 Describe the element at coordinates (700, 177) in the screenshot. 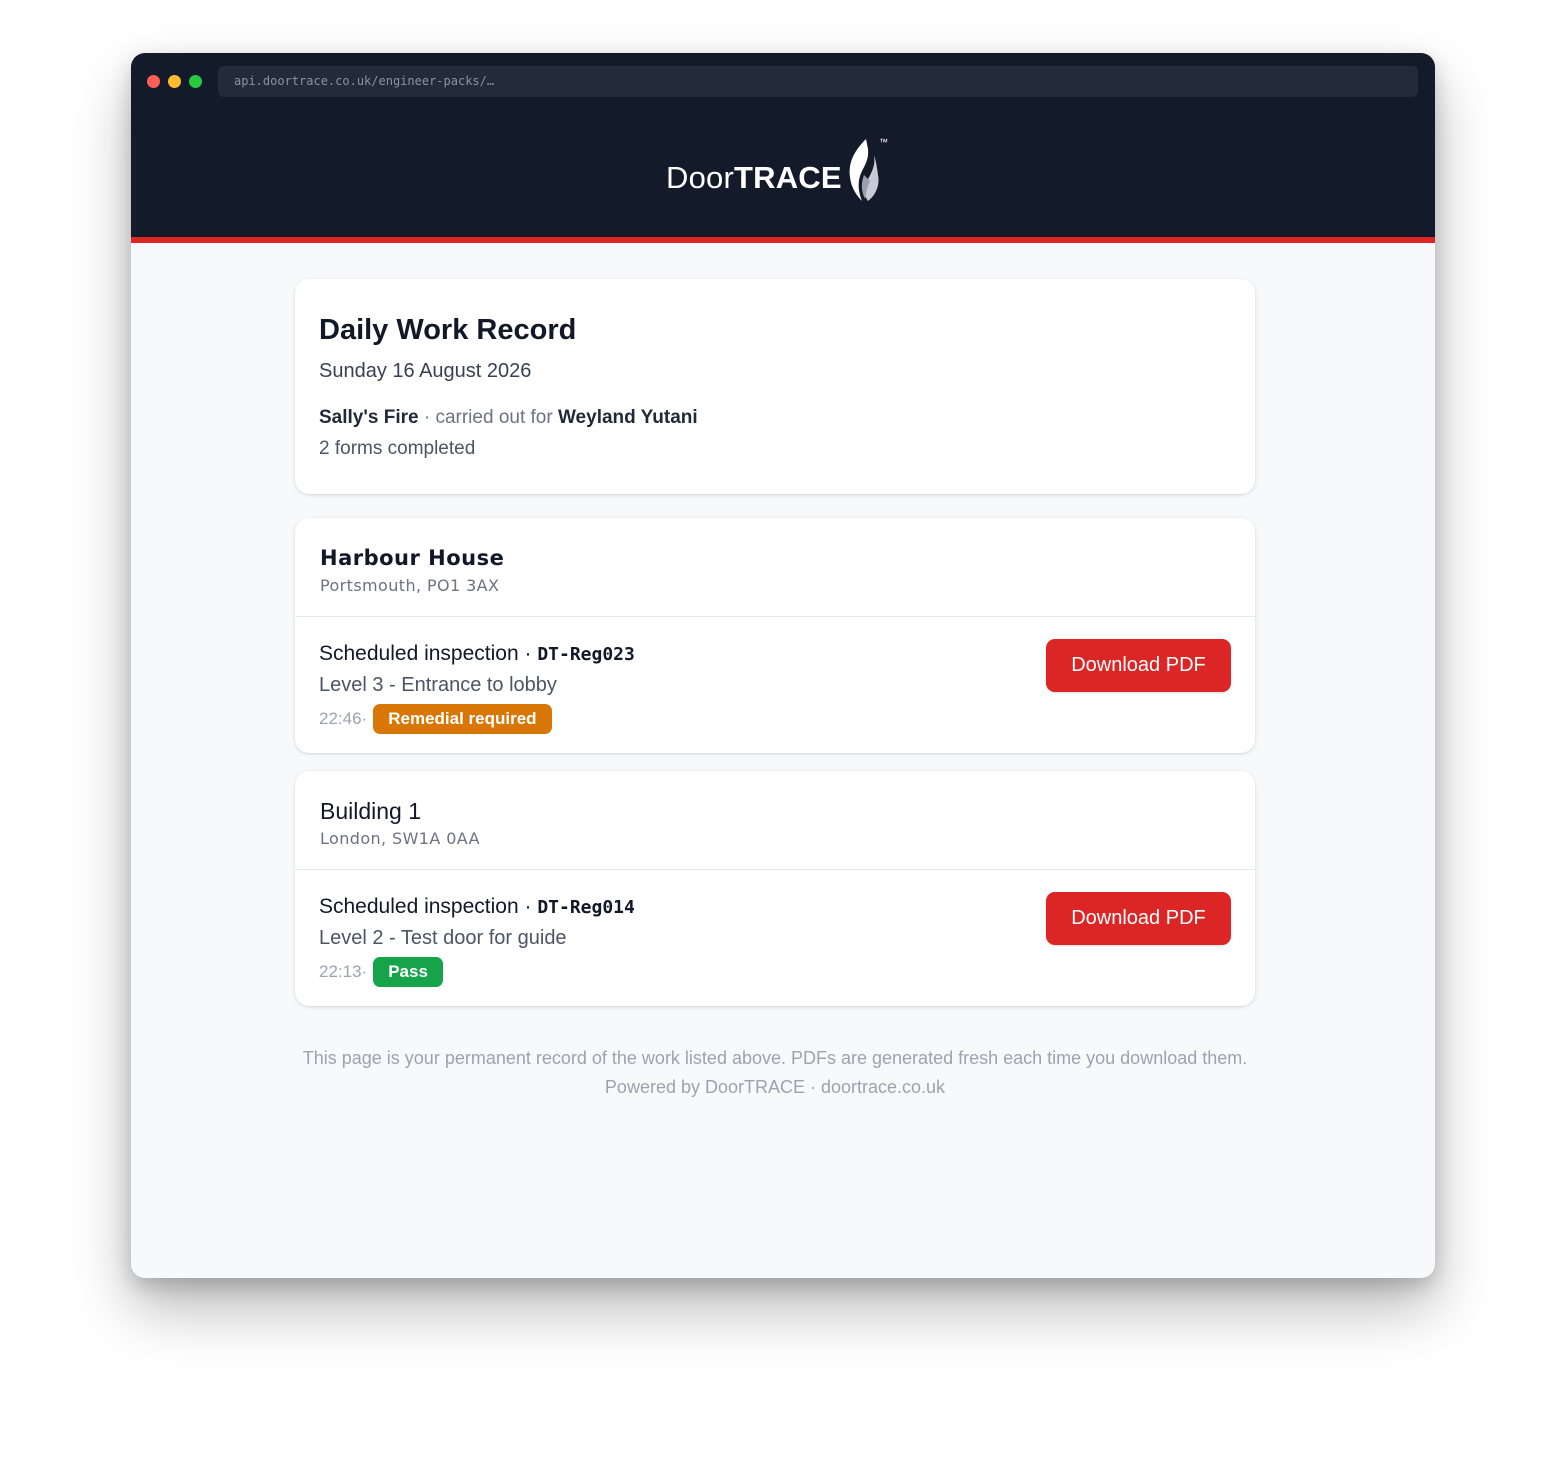

I see `logo-word-door: Door` at that location.